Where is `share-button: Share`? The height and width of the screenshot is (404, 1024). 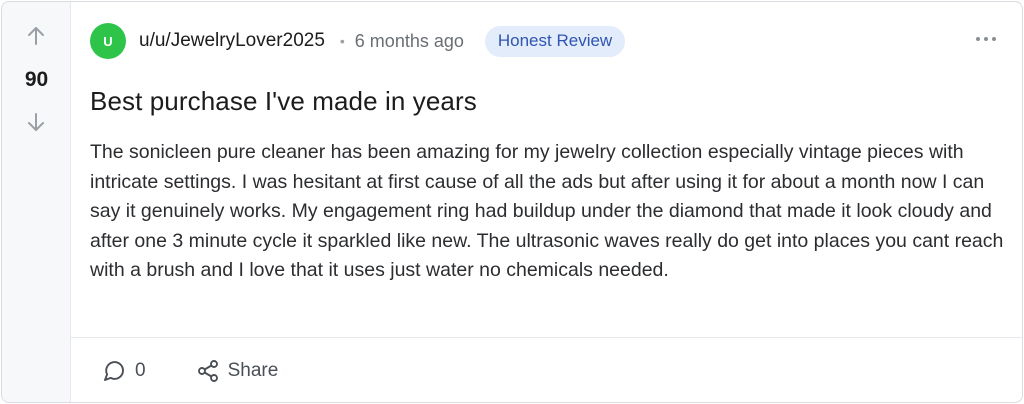
share-button: Share is located at coordinates (237, 371).